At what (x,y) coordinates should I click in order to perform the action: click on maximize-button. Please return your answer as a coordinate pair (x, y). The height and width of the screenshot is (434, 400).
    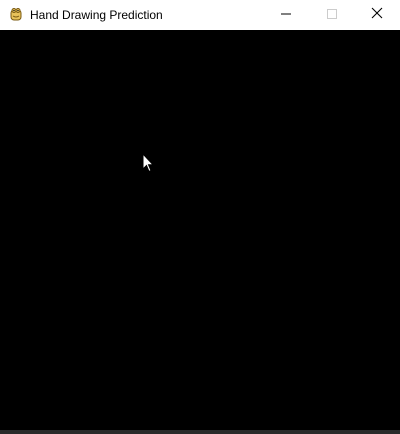
    Looking at the image, I should click on (332, 15).